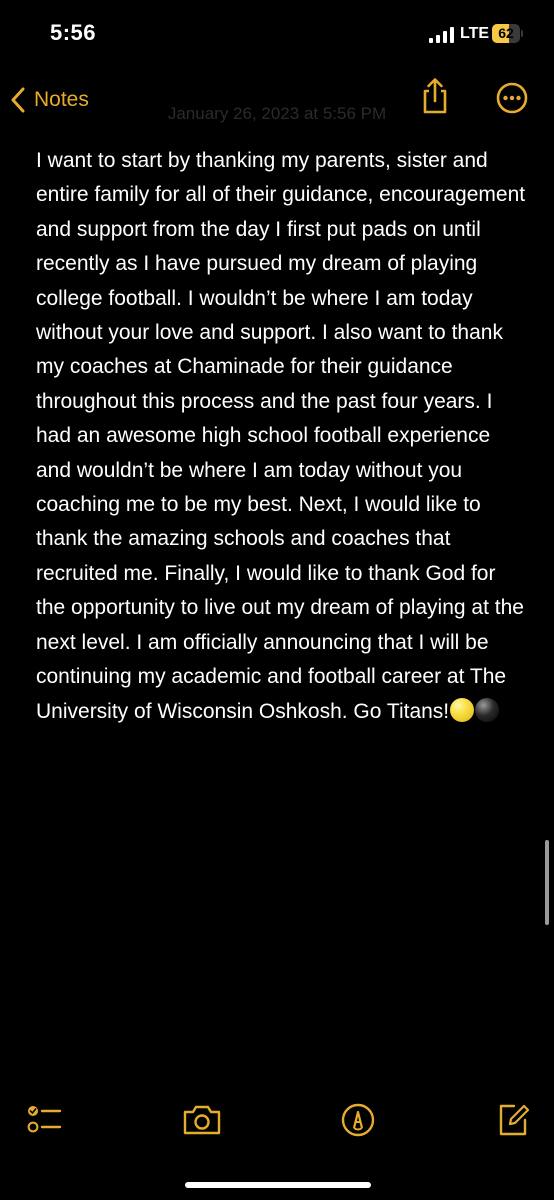  What do you see at coordinates (475, 33) in the screenshot?
I see `network-type: LTE` at bounding box center [475, 33].